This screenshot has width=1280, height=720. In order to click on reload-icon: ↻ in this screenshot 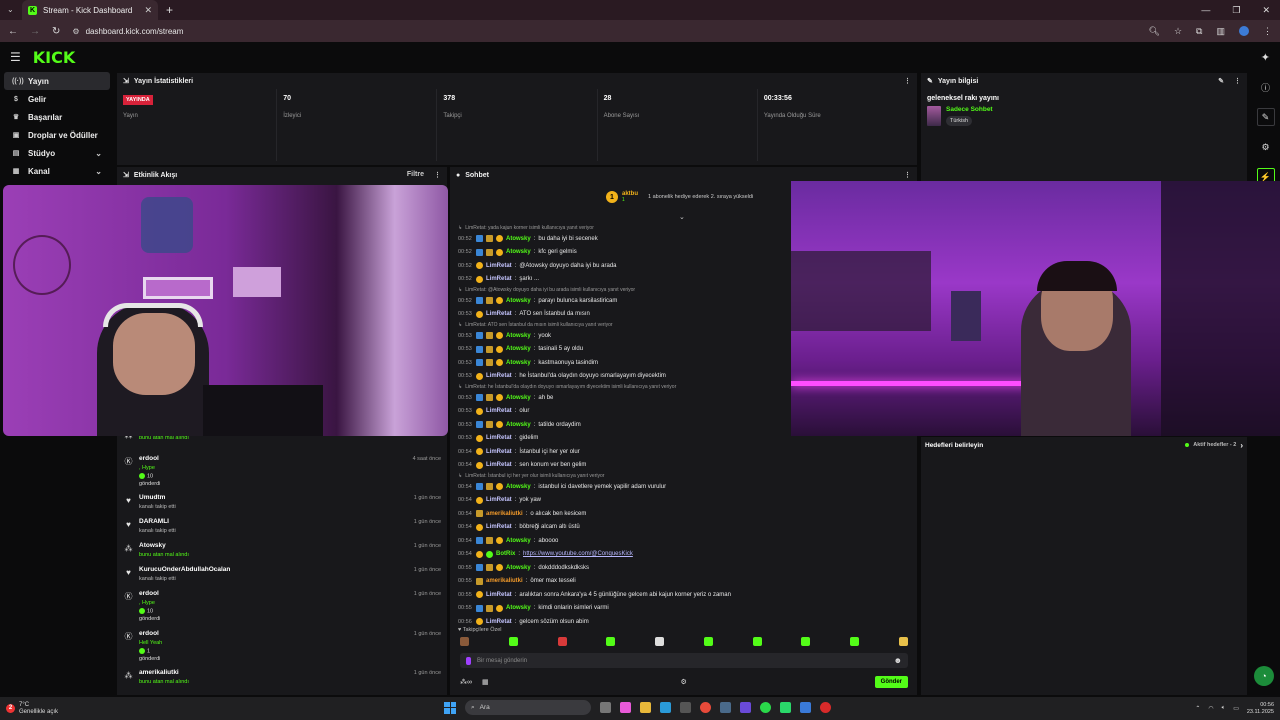, I will do `click(56, 31)`.